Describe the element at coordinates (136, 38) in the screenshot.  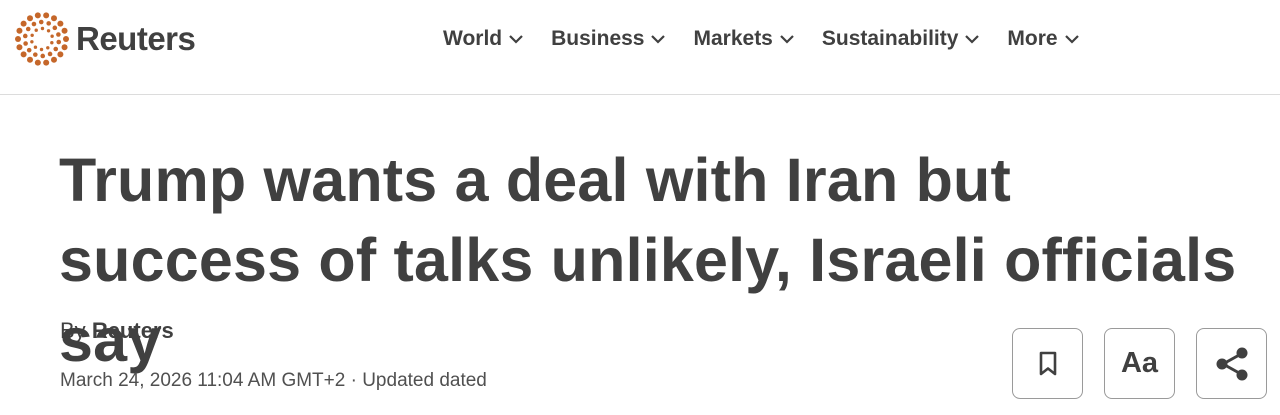
I see `logo-wordmark: Reuters` at that location.